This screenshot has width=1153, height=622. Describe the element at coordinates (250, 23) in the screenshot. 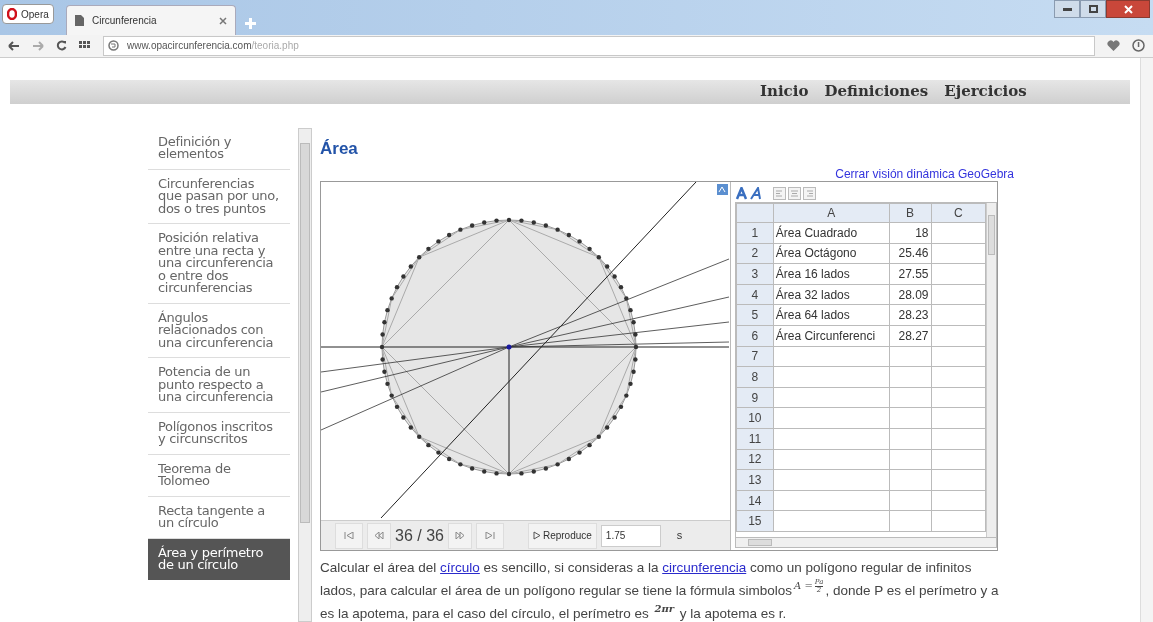

I see `plus-icon` at that location.